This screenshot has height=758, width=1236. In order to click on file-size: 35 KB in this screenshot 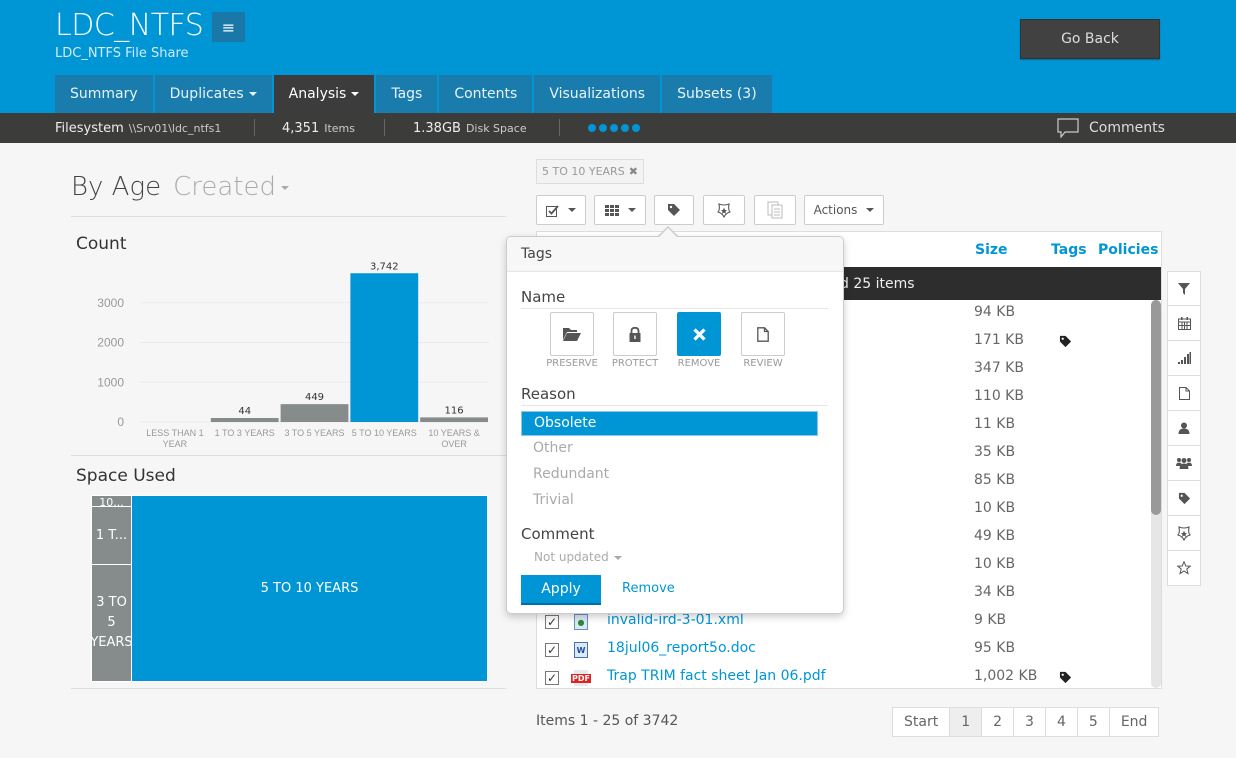, I will do `click(995, 452)`.